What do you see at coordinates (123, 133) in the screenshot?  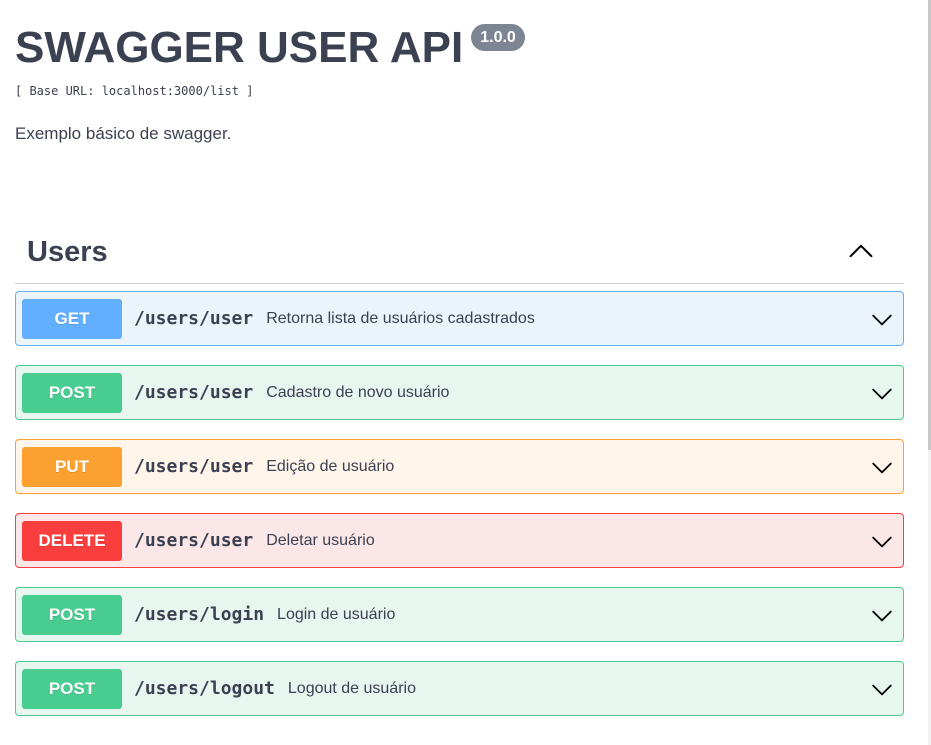 I see `api-description: Exemplo básico de swagger.` at bounding box center [123, 133].